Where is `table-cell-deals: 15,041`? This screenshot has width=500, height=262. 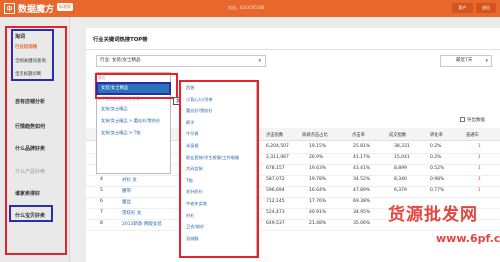 table-cell-deals: 15,041 is located at coordinates (402, 157).